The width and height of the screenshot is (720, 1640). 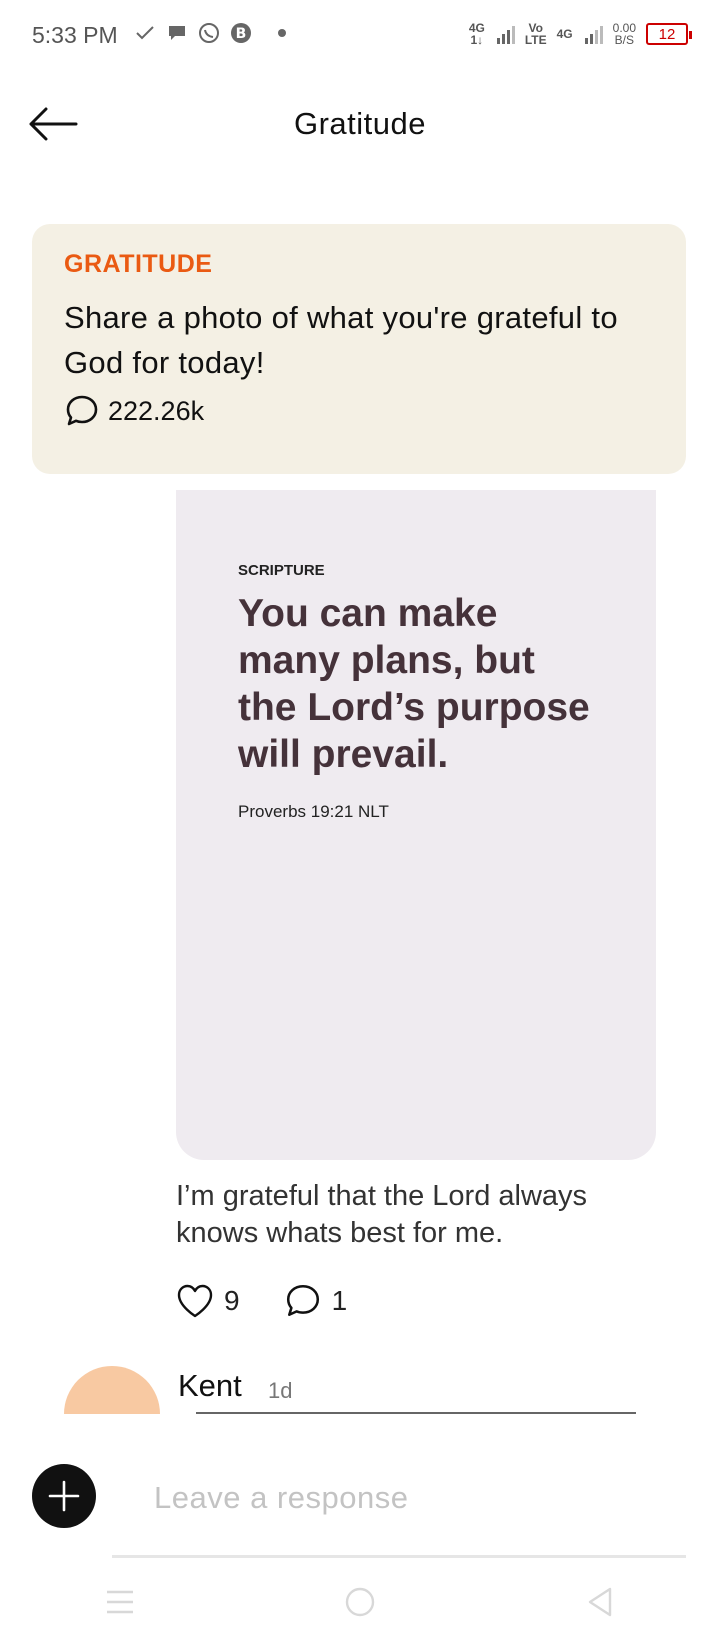 I want to click on prompt-tag: GRATITUDE, so click(x=138, y=264).